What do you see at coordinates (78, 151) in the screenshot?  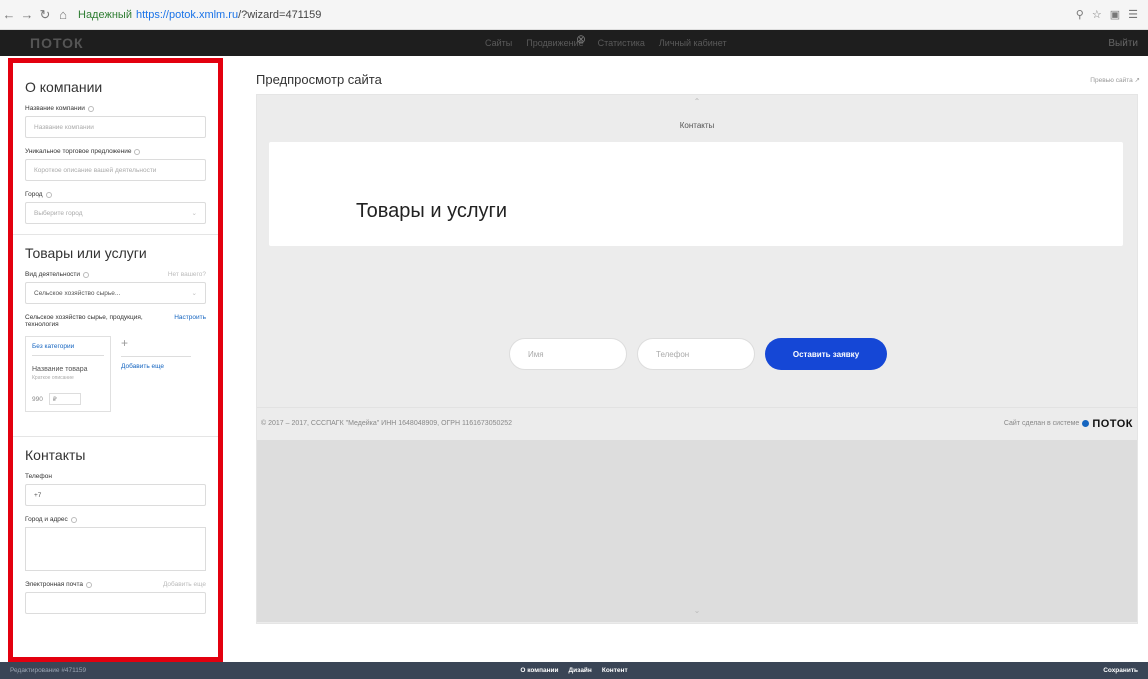 I see `label-text: Уникальное торговое предложение` at bounding box center [78, 151].